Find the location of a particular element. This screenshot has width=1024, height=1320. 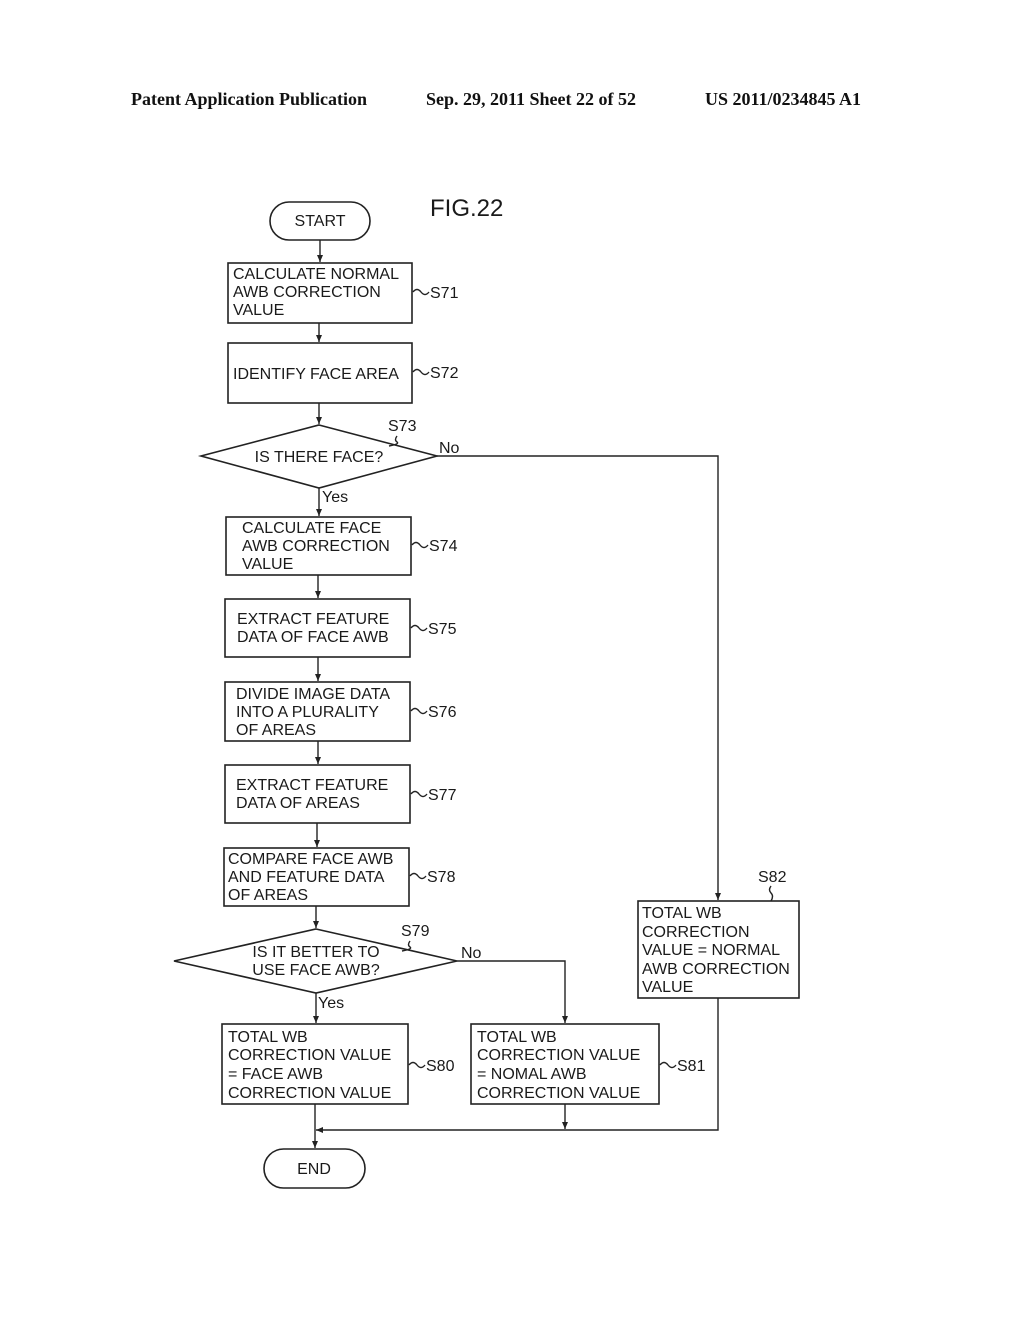

decision-s79-question: USE FACE AWB? is located at coordinates (316, 970).